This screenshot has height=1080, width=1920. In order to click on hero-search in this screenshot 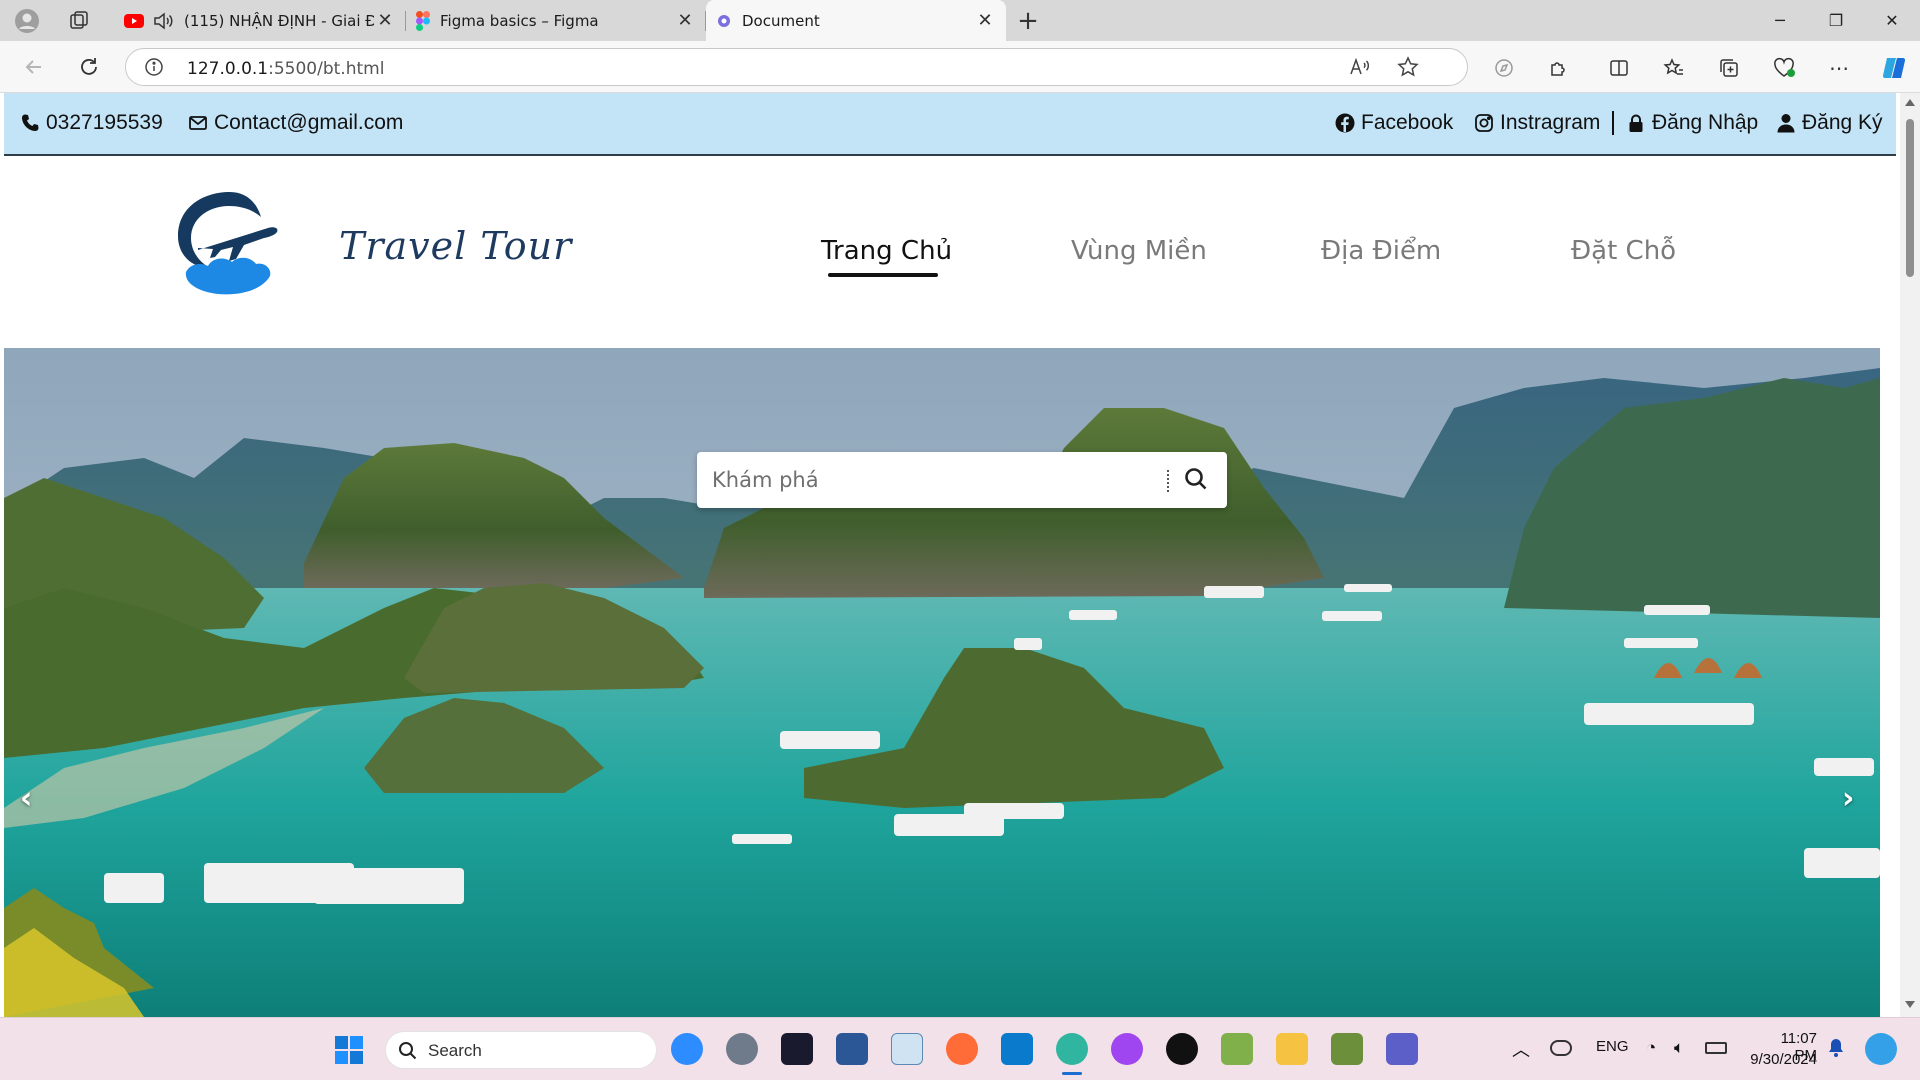, I will do `click(962, 480)`.